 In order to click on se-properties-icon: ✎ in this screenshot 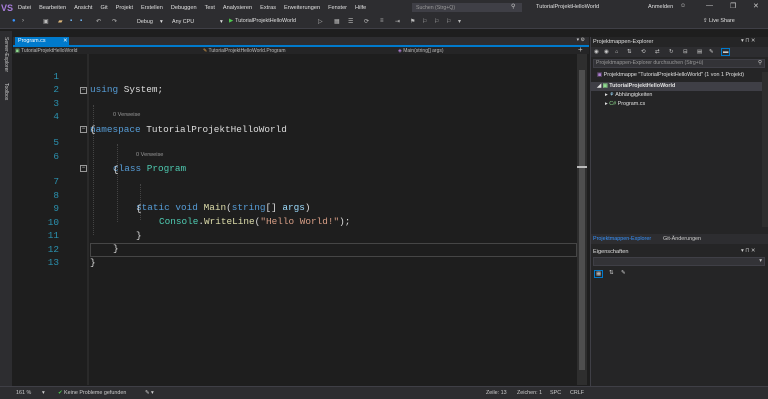, I will do `click(711, 52)`.